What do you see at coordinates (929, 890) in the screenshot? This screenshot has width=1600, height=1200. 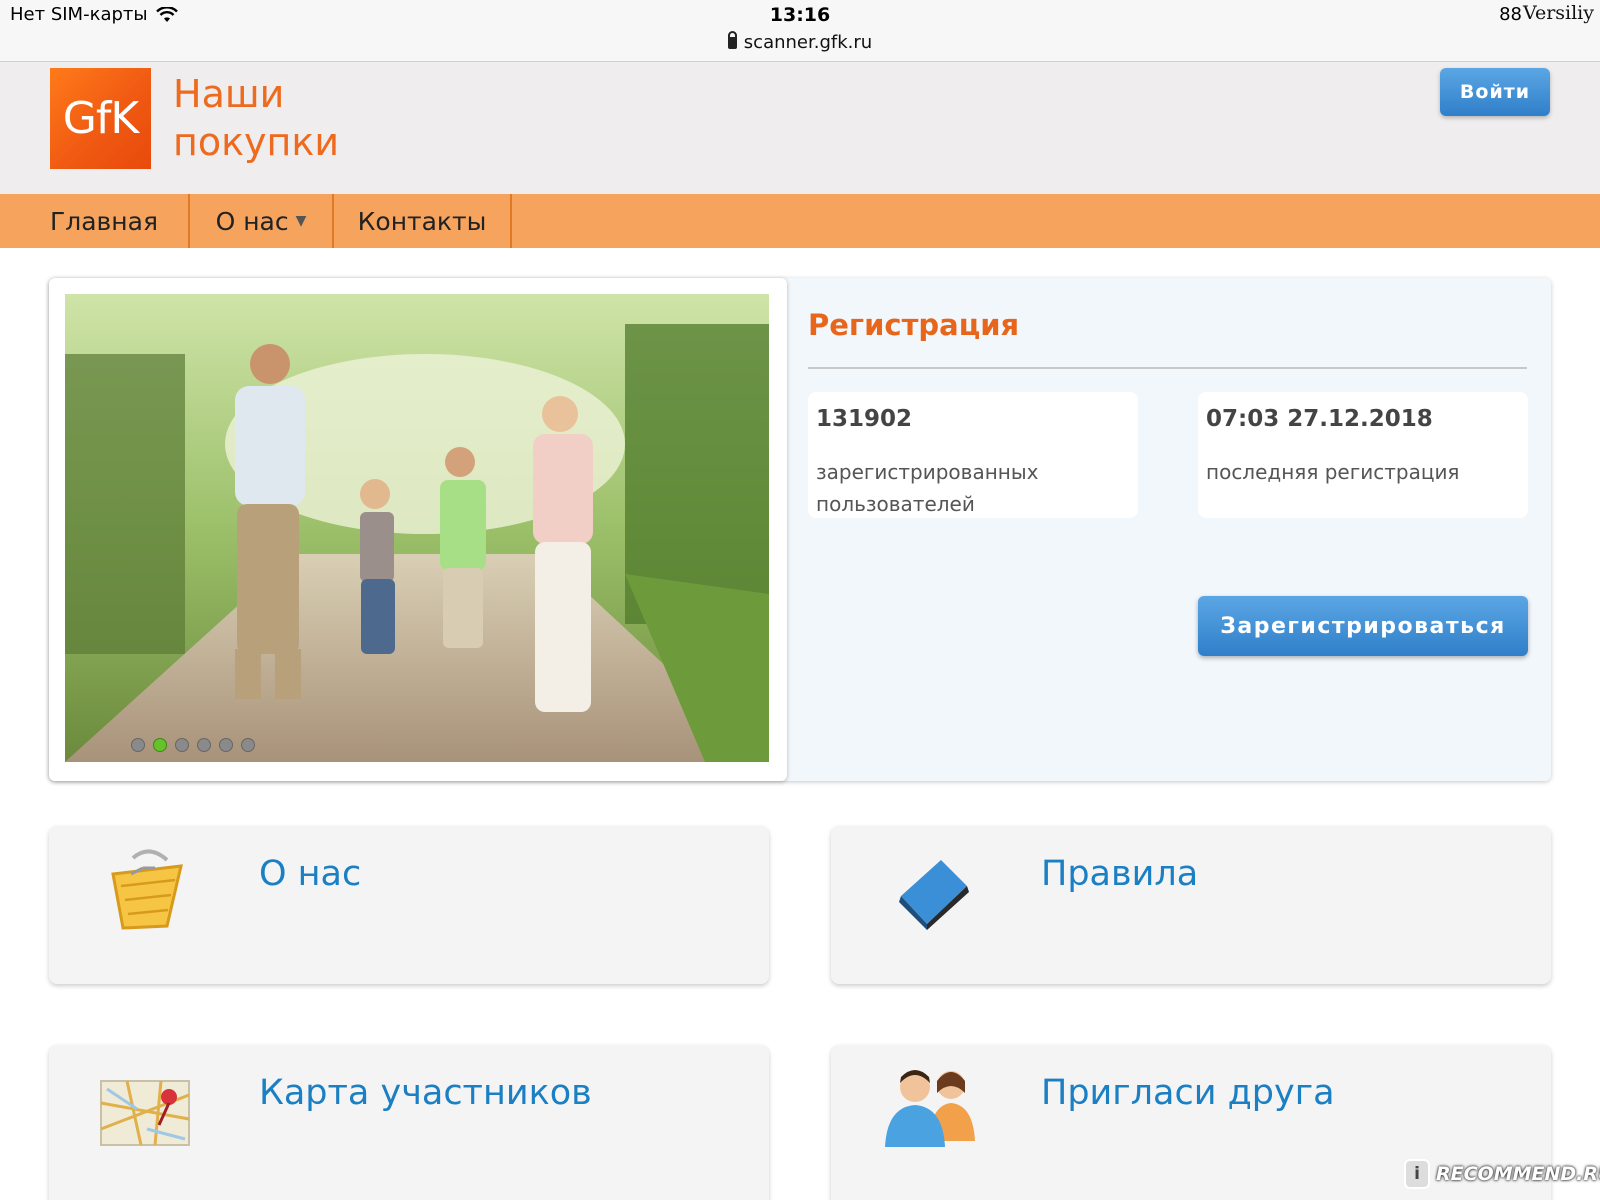 I see `book-icon` at bounding box center [929, 890].